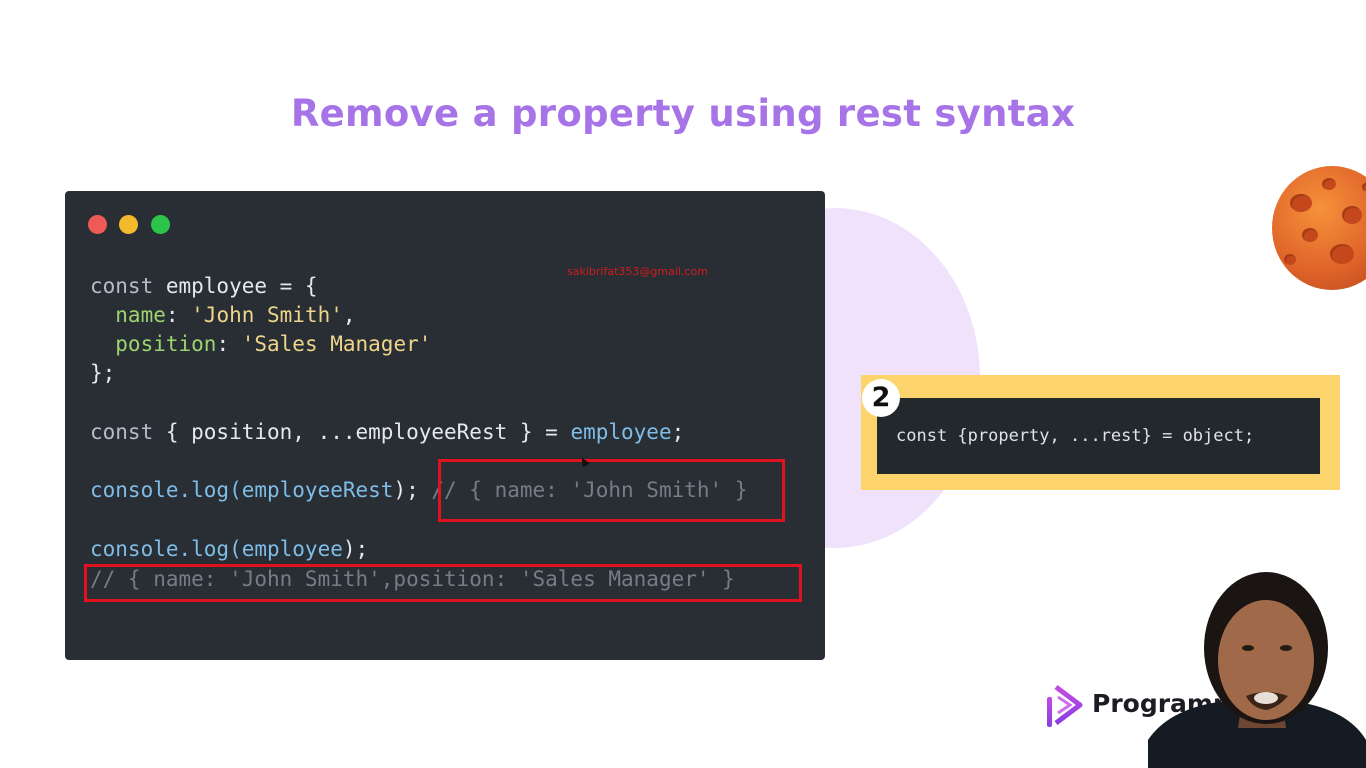 The height and width of the screenshot is (768, 1366). What do you see at coordinates (881, 398) in the screenshot?
I see `step-badge: 2` at bounding box center [881, 398].